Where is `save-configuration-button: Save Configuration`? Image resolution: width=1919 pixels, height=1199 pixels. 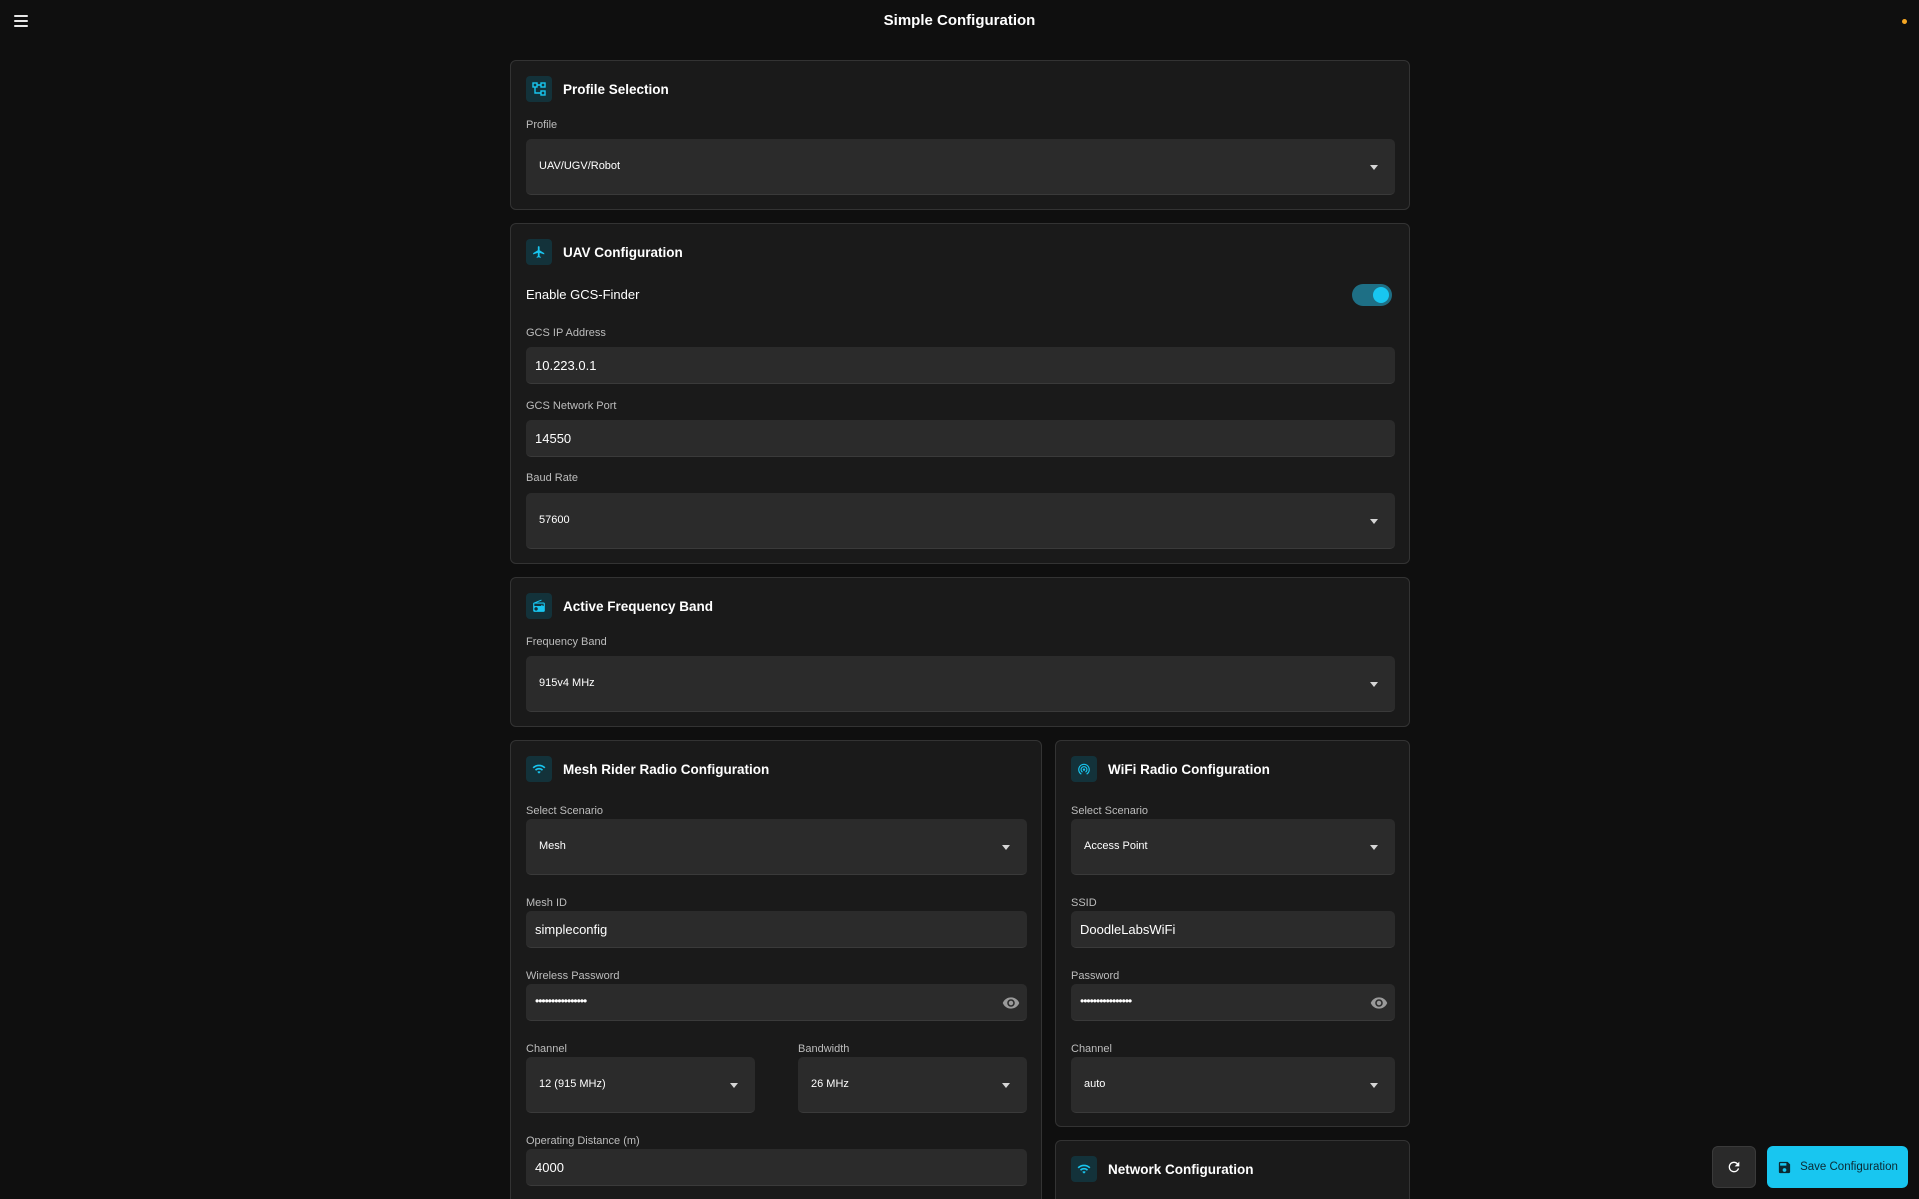
save-configuration-button: Save Configuration is located at coordinates (1837, 1167).